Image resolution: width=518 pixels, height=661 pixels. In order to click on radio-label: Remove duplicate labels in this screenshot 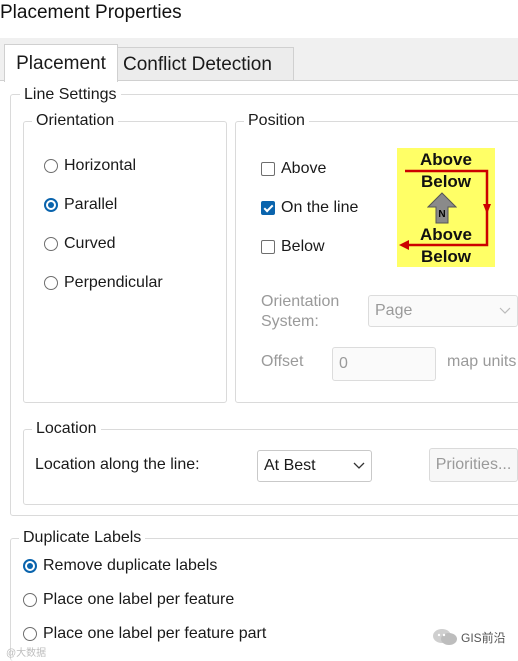, I will do `click(130, 565)`.